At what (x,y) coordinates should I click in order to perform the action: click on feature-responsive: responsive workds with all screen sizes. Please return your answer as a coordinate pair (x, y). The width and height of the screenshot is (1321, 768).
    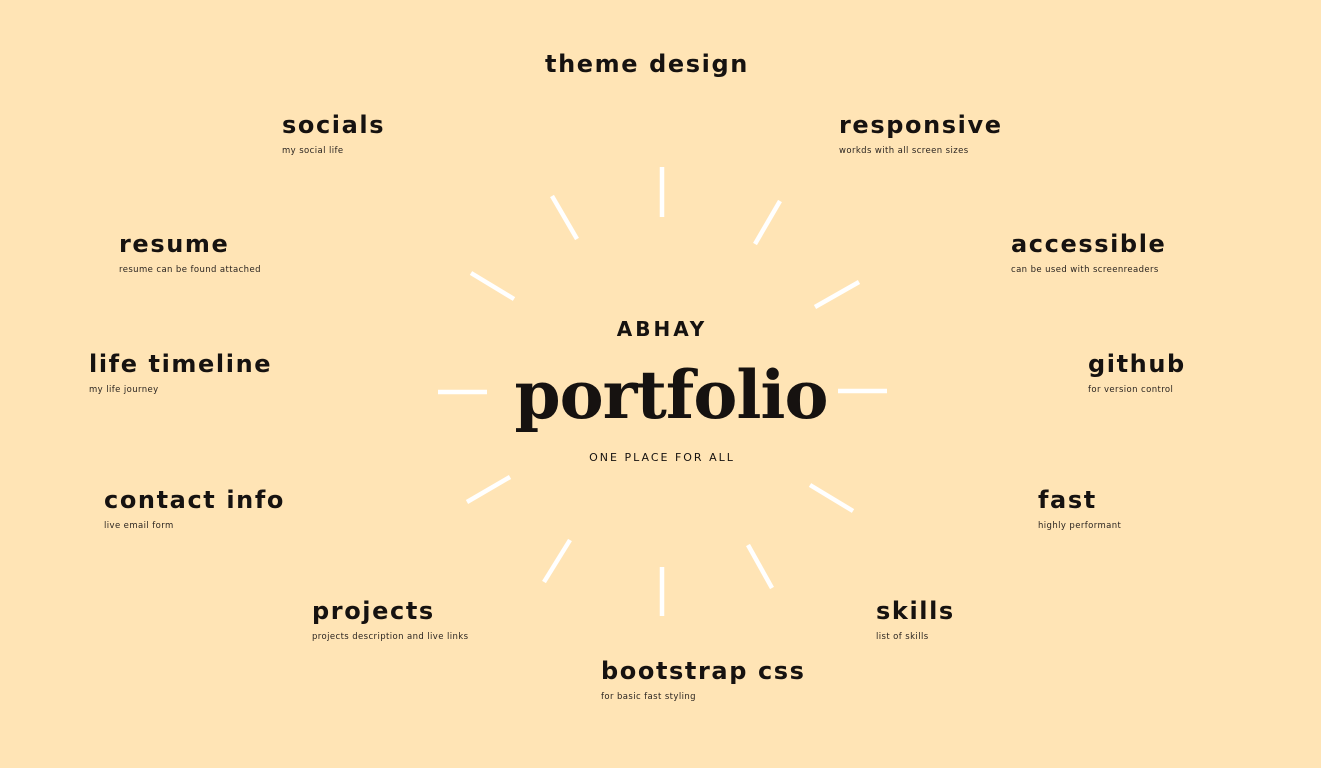
    Looking at the image, I should click on (921, 133).